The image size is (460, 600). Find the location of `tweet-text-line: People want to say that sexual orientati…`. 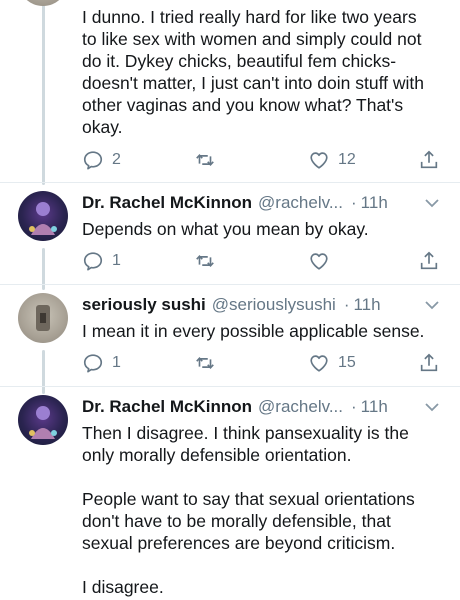

tweet-text-line: People want to say that sexual orientati… is located at coordinates (248, 499).